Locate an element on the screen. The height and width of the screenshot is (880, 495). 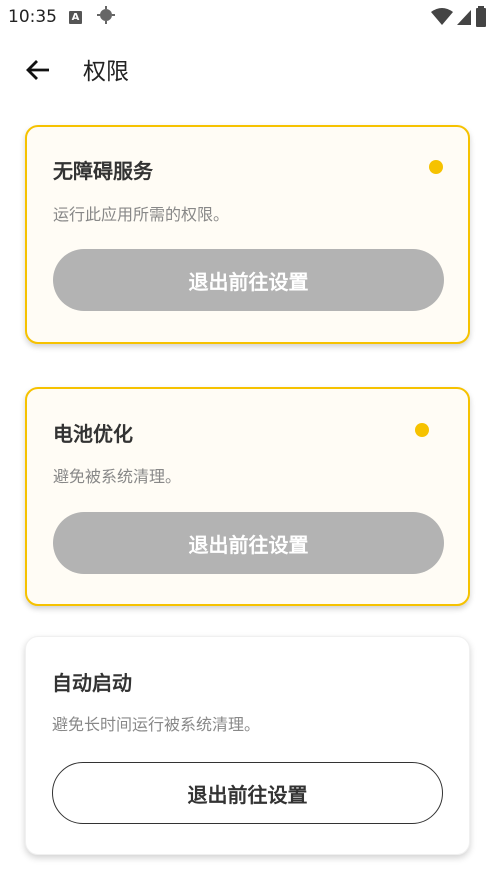
card-title: 自动启动 is located at coordinates (92, 683).